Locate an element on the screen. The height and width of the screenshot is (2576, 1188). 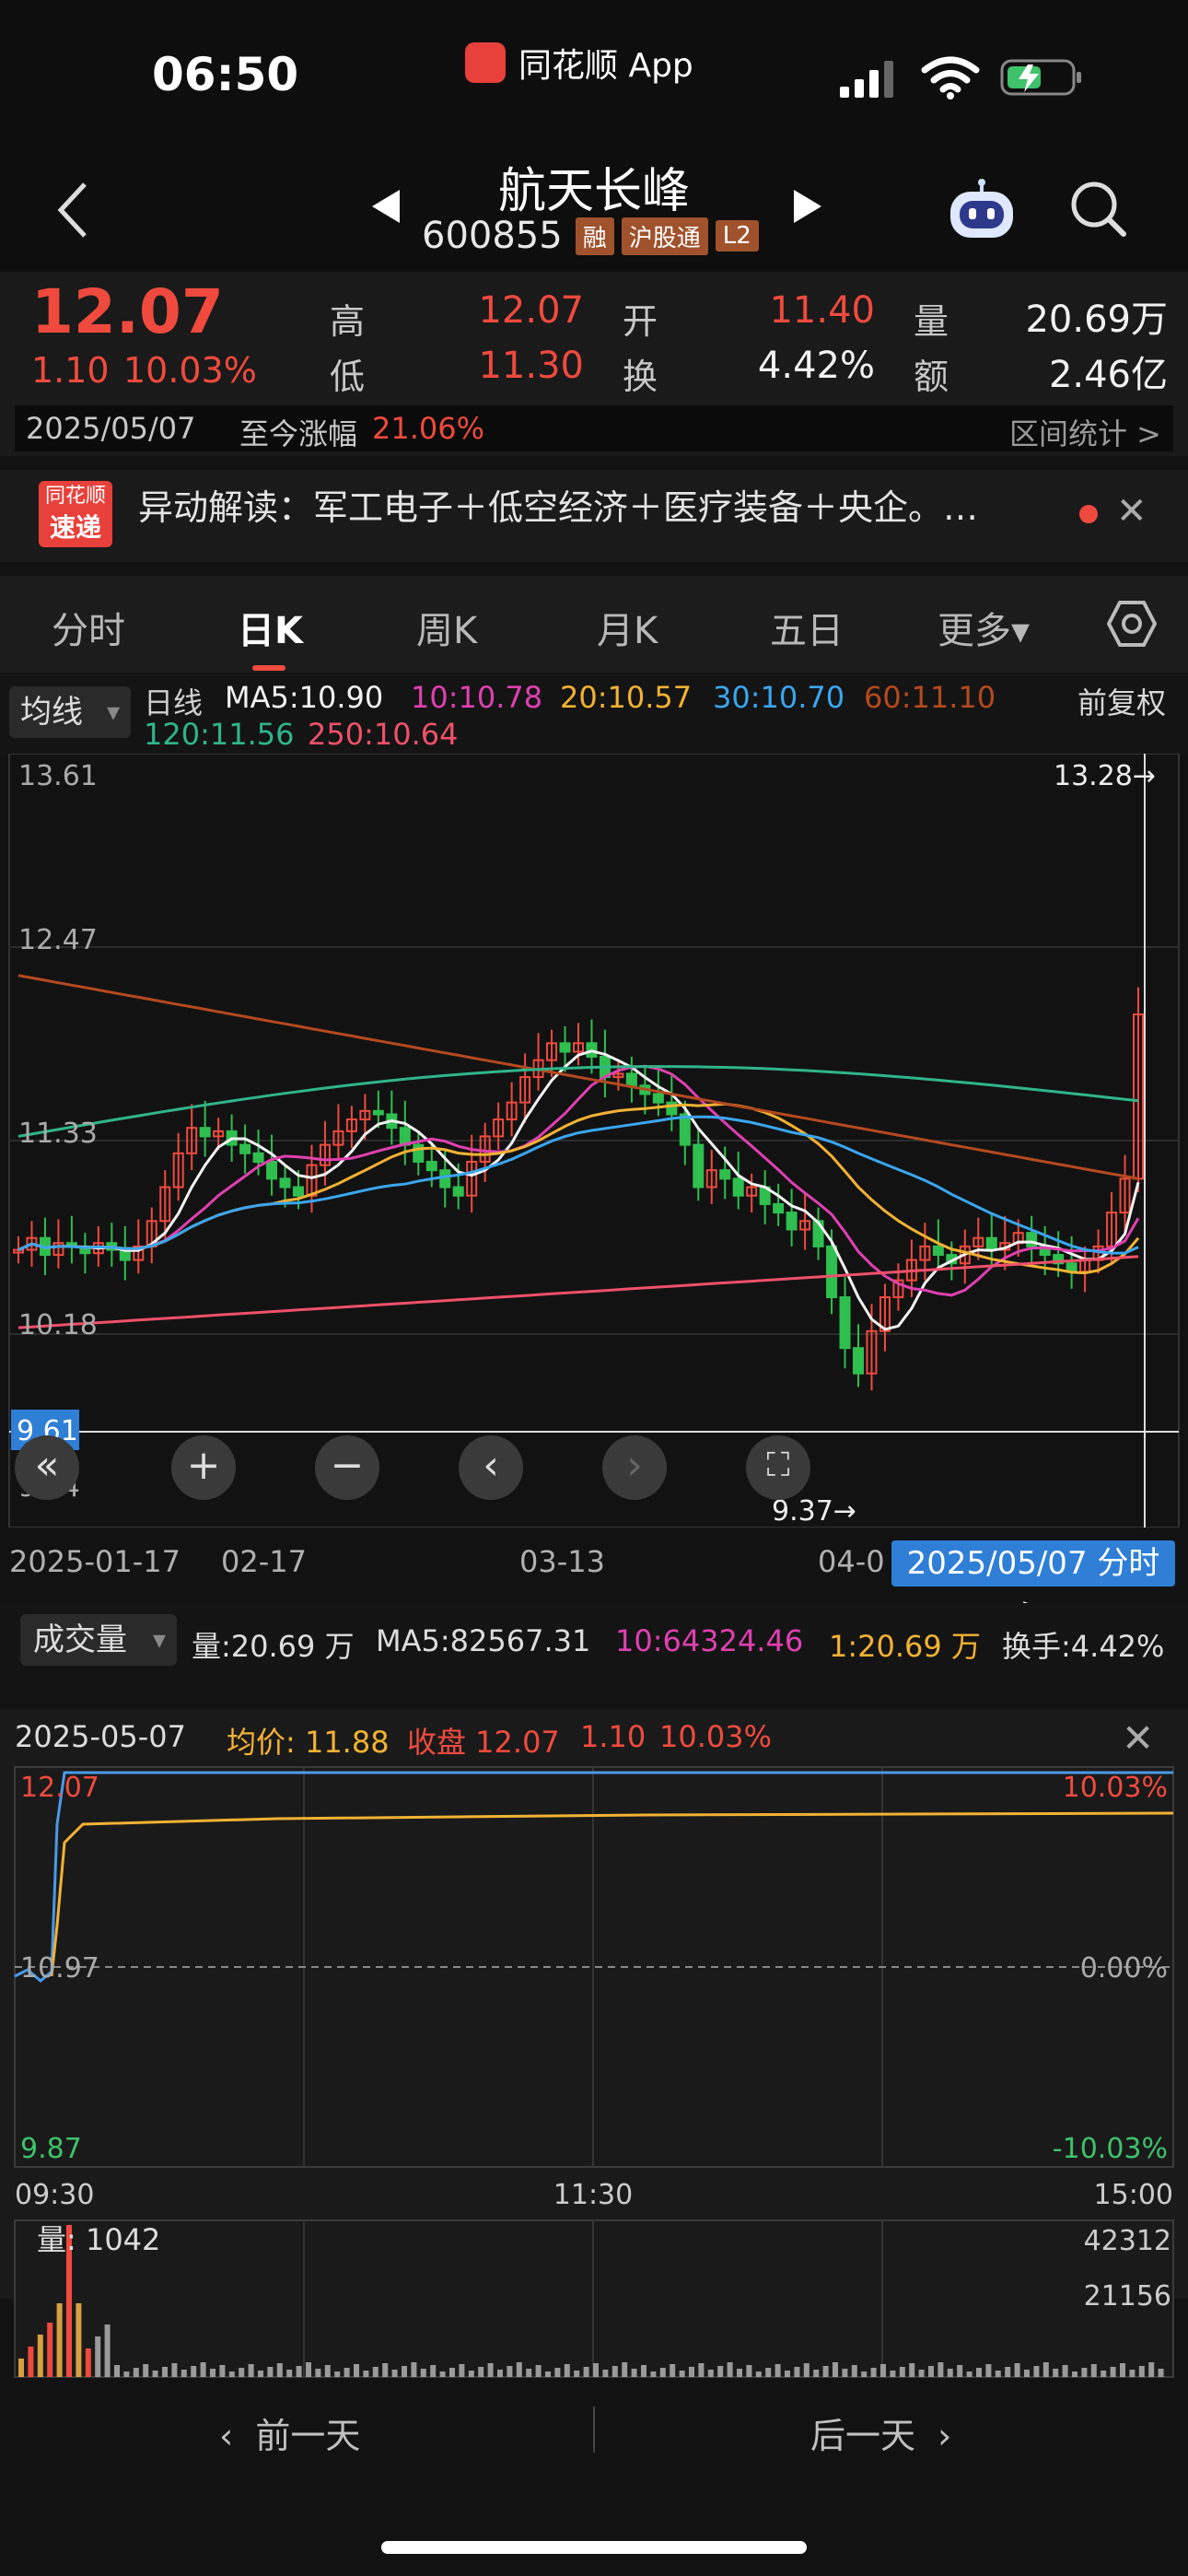
ma250-value: 250:10.64 is located at coordinates (383, 734).